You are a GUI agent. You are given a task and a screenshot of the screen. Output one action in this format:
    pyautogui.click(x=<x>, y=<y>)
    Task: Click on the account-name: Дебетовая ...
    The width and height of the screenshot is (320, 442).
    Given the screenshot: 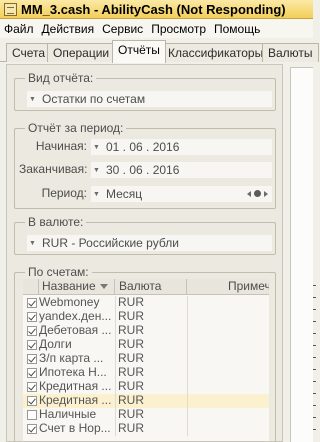 What is the action you would take?
    pyautogui.click(x=75, y=330)
    